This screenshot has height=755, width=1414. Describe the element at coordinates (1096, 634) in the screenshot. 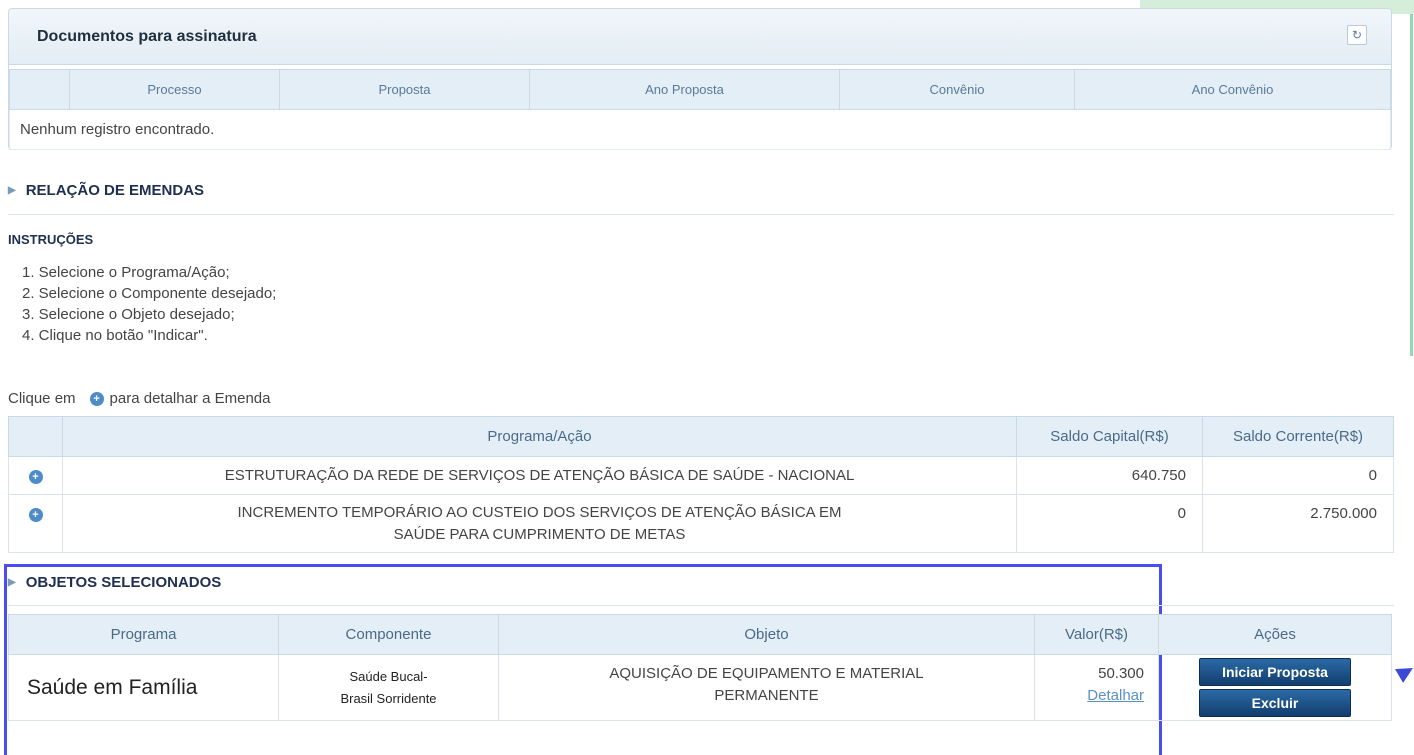

I see `column-header-valor: Valor(R$)` at that location.